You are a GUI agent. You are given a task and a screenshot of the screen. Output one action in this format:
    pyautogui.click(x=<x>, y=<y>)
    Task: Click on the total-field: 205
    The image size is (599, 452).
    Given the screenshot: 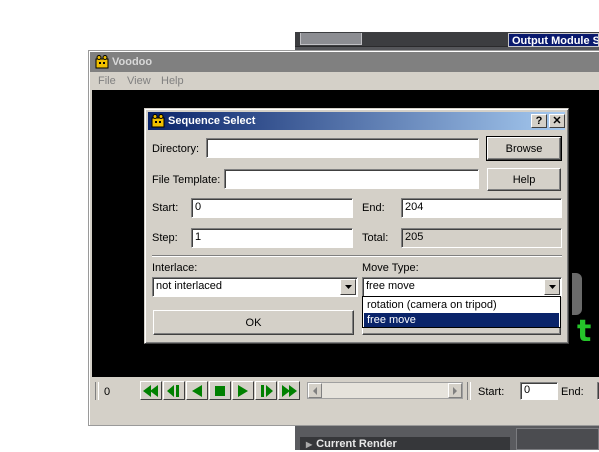 What is the action you would take?
    pyautogui.click(x=481, y=238)
    